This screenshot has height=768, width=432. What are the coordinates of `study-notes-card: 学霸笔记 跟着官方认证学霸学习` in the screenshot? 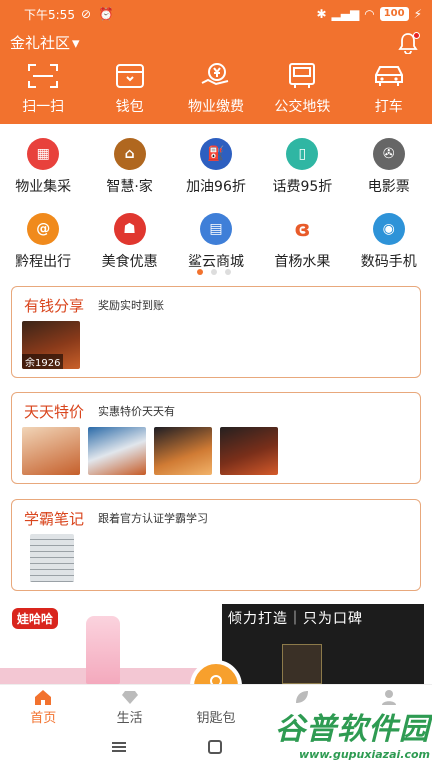 It's located at (216, 545).